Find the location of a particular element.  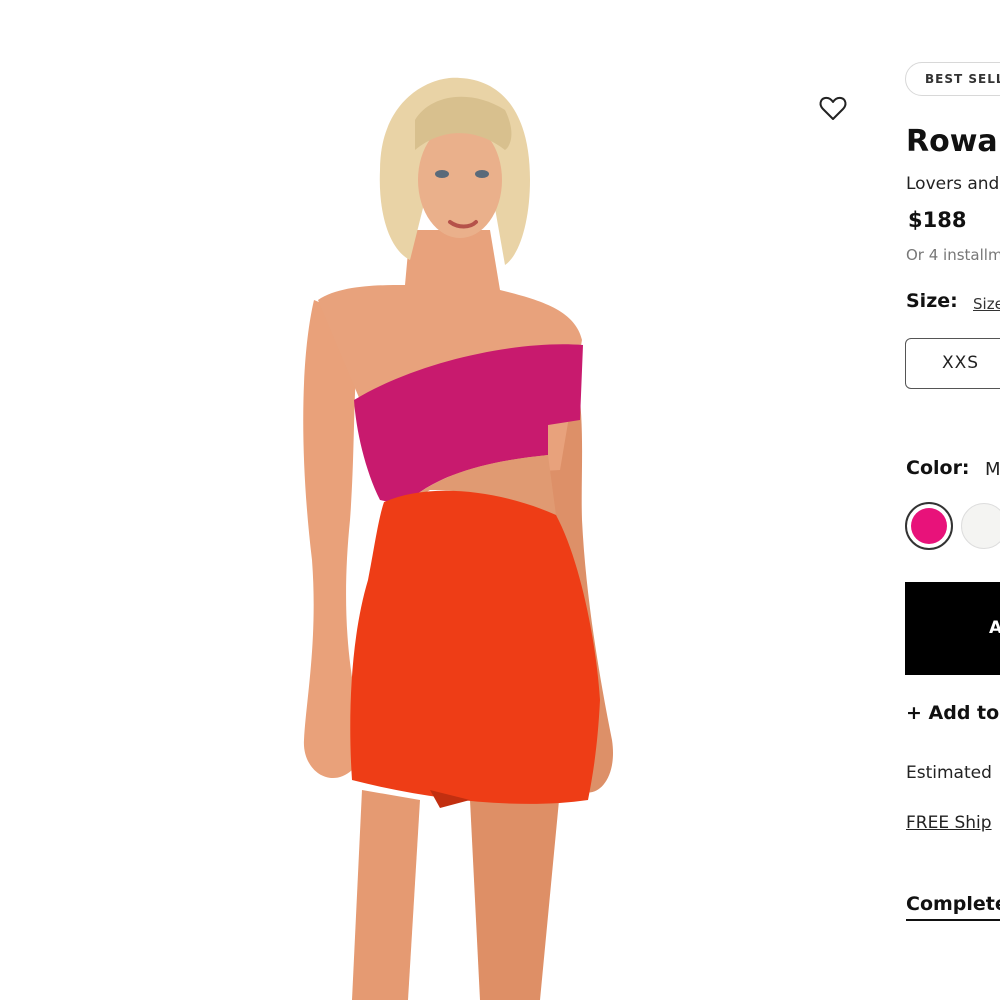

color-swatch-pink is located at coordinates (929, 526).